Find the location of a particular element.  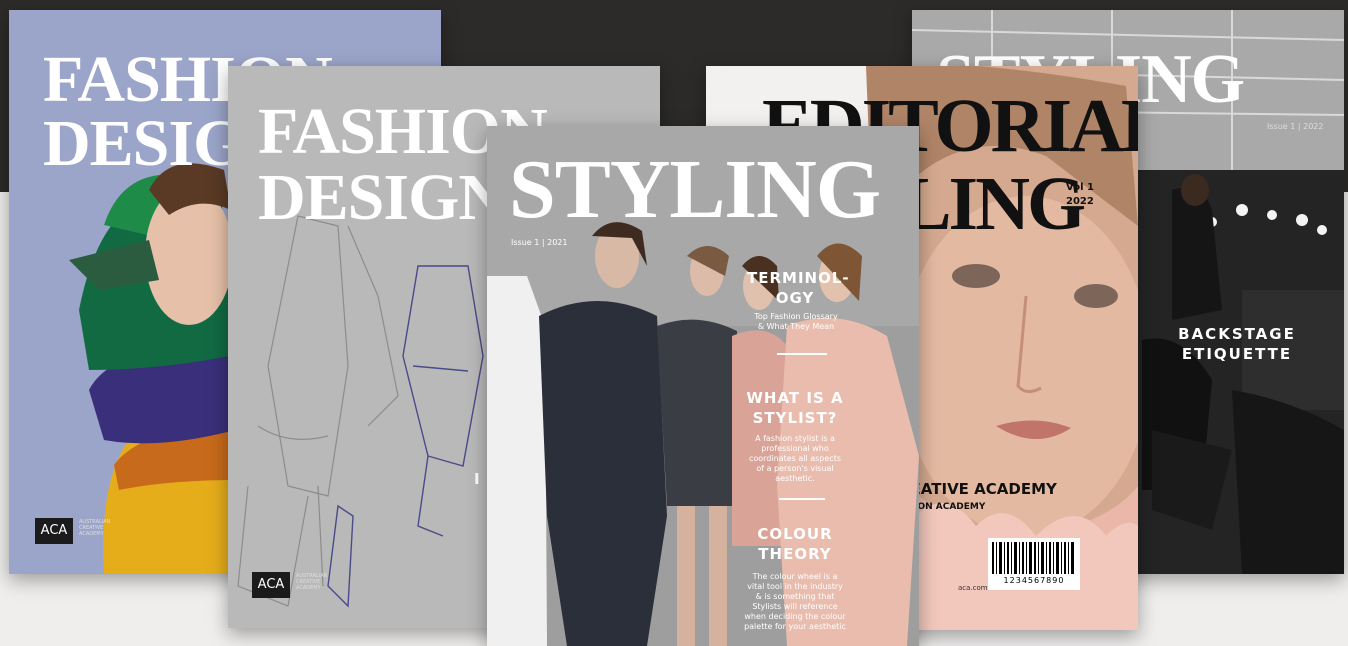

cover-title: STYLING is located at coordinates (695, 189).